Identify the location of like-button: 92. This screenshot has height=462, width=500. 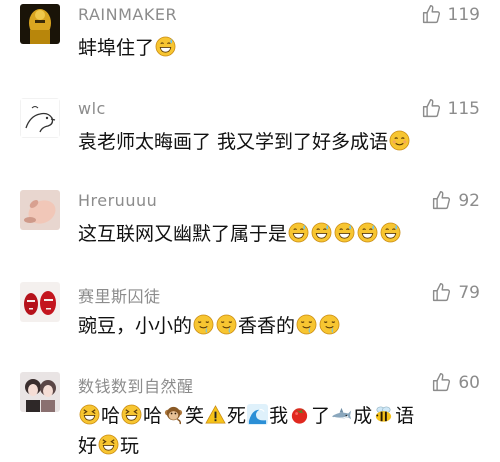
(455, 200).